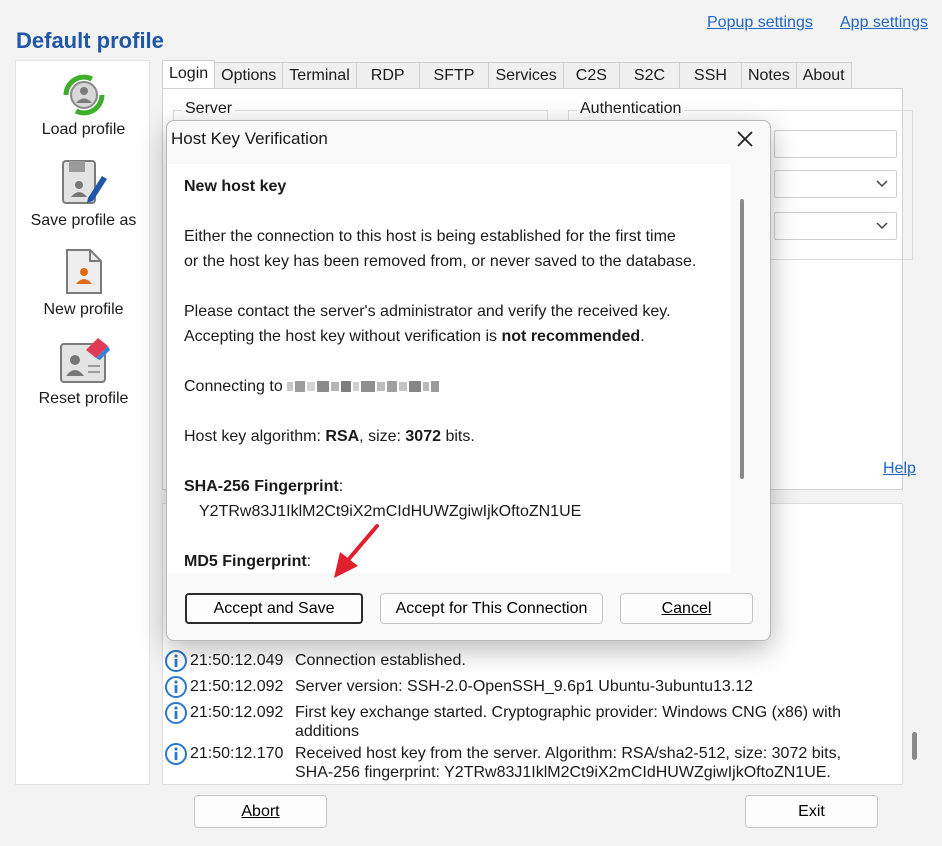 This screenshot has height=846, width=942. I want to click on tab-about: About, so click(823, 75).